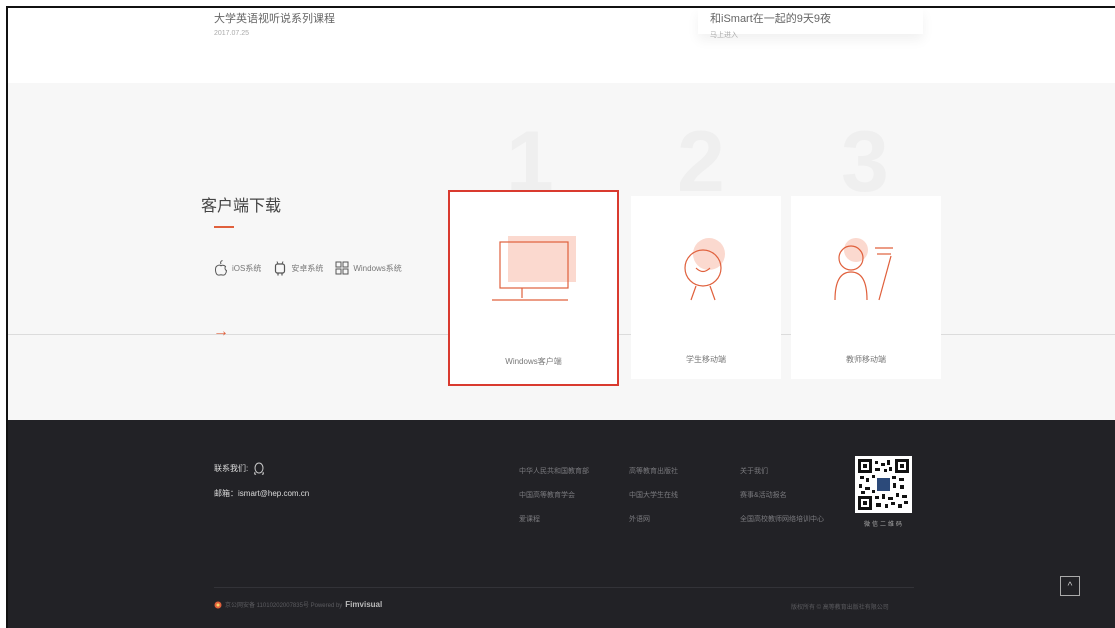  Describe the element at coordinates (274, 18) in the screenshot. I see `news-title: 大学英语视听说系列课程` at that location.